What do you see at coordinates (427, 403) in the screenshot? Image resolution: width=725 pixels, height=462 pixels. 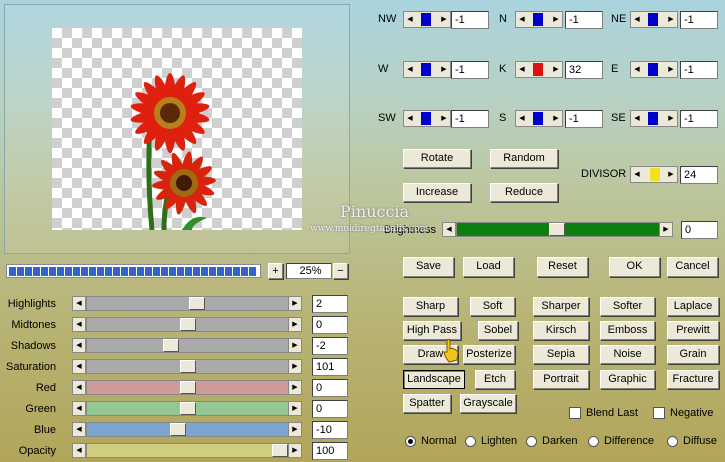 I see `preset-spatter-button: Spatter` at bounding box center [427, 403].